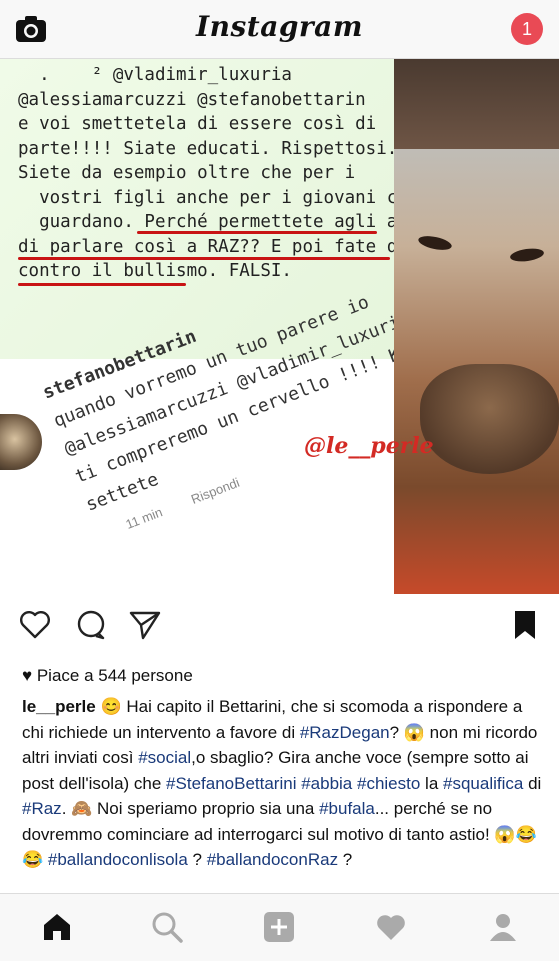  What do you see at coordinates (27, 675) in the screenshot?
I see `heart-icon: ♥` at bounding box center [27, 675].